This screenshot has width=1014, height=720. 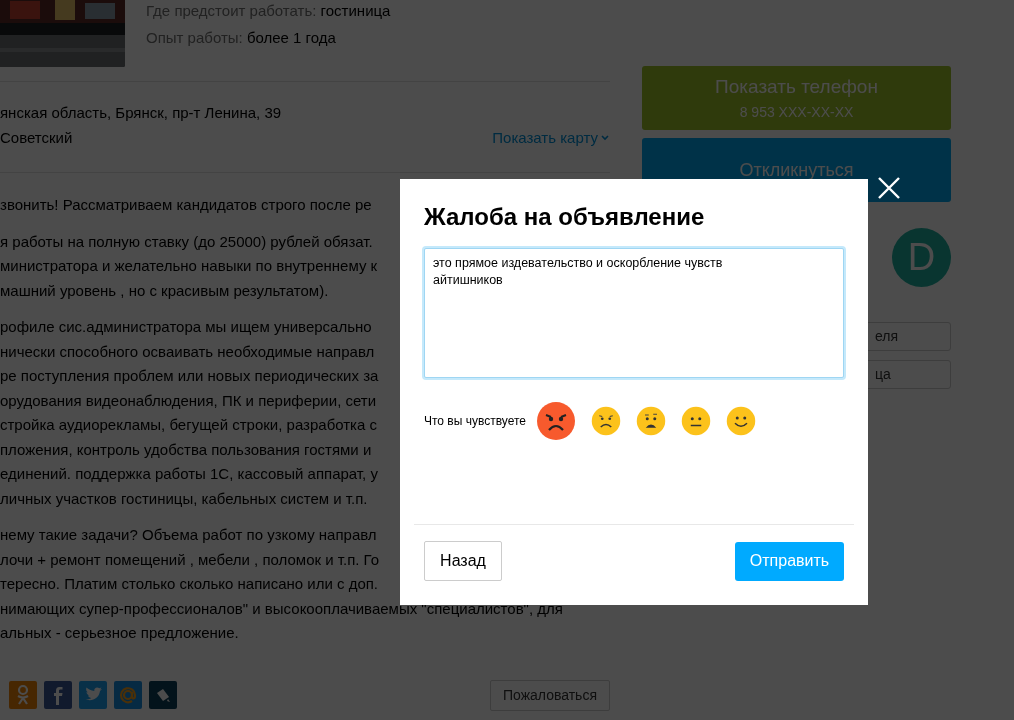 What do you see at coordinates (475, 421) in the screenshot?
I see `feelings-label: Что вы чувствуете` at bounding box center [475, 421].